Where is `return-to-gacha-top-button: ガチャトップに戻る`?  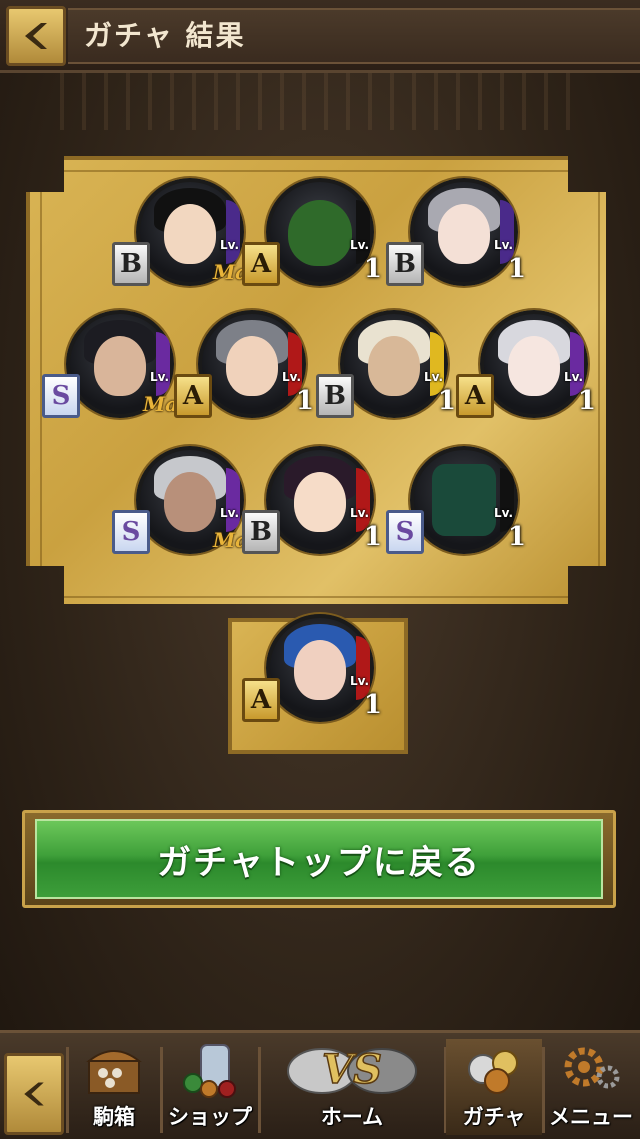 return-to-gacha-top-button: ガチャトップに戻る is located at coordinates (319, 859).